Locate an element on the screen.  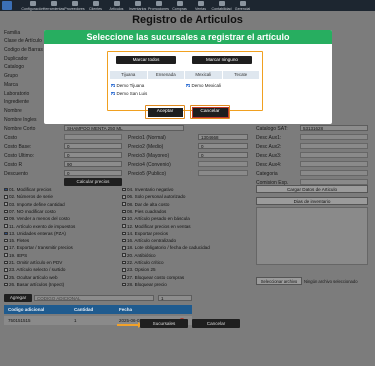
toolbar-item-herramientas: Herramientas is located at coordinates (53, 5).